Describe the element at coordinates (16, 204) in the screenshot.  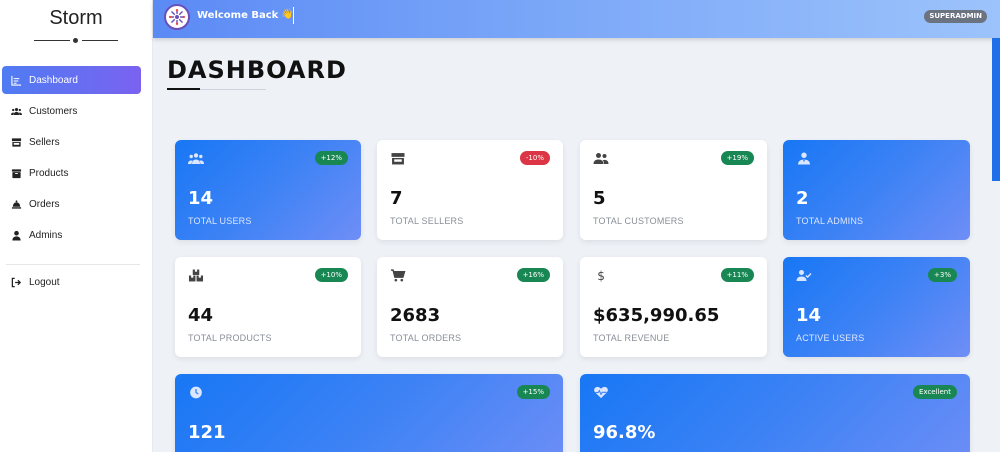
I see `bell-icon` at that location.